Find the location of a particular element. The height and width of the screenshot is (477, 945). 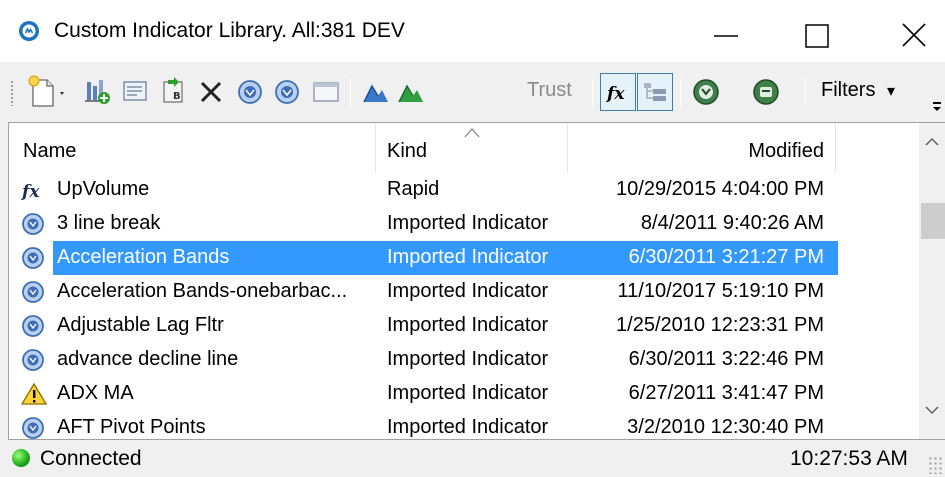

fx-filter-toggle: fx is located at coordinates (618, 92).